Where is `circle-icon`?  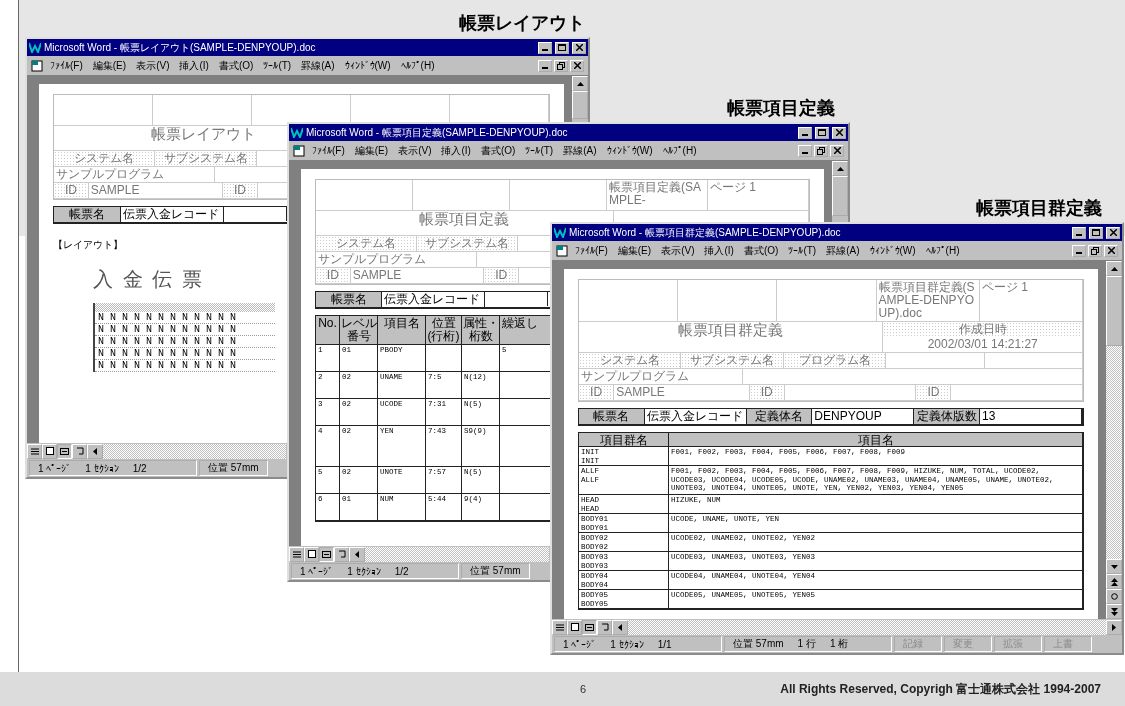 circle-icon is located at coordinates (1114, 596).